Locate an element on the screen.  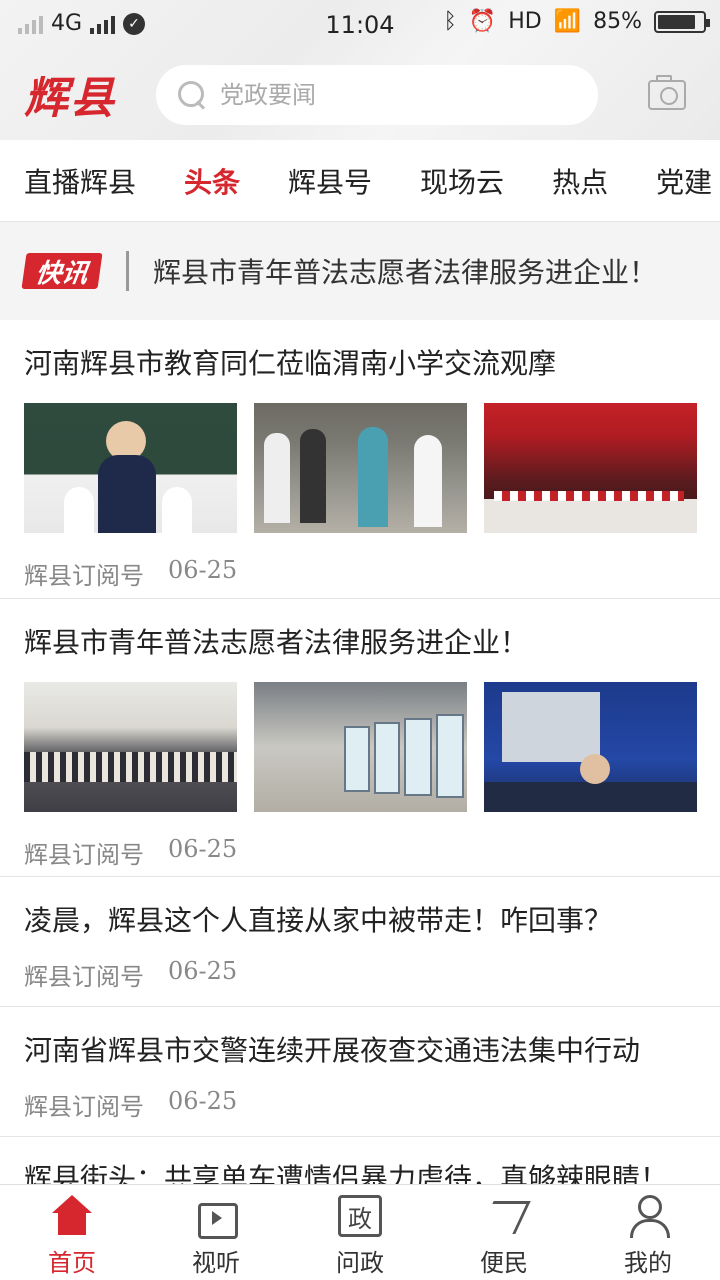
nav-label: 我的 is located at coordinates (648, 1263).